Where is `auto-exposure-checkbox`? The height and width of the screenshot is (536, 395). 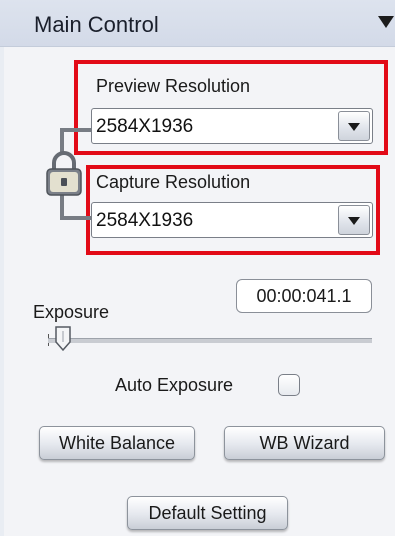
auto-exposure-checkbox is located at coordinates (289, 385).